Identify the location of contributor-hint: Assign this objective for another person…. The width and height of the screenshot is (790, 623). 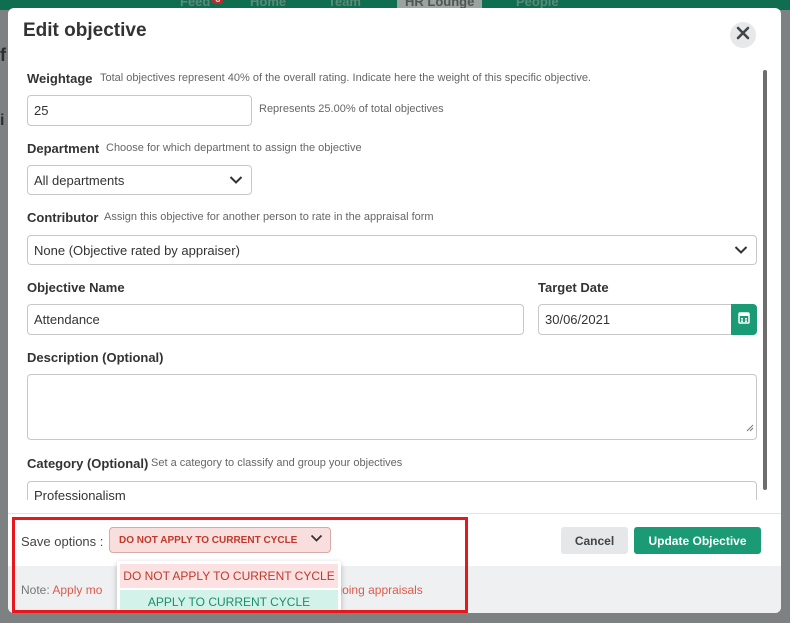
(269, 217).